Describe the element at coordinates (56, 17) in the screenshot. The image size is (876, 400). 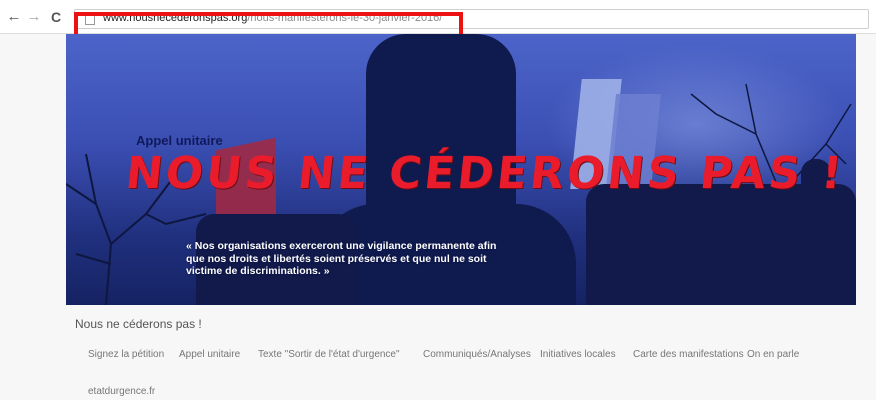
I see `reload-icon: C` at that location.